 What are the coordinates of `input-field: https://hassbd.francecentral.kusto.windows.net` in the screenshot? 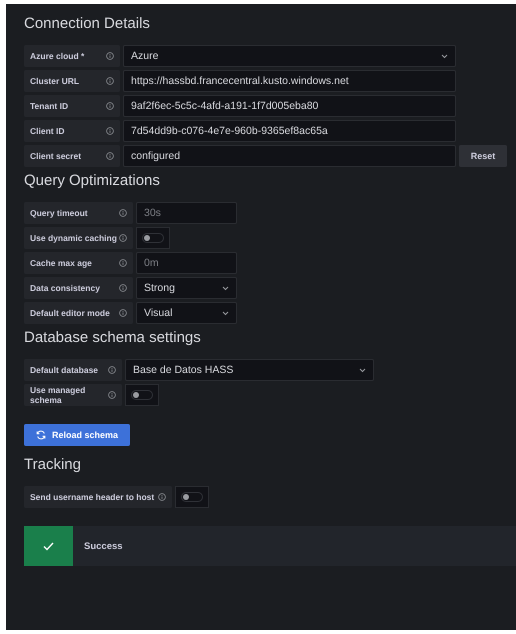 It's located at (289, 81).